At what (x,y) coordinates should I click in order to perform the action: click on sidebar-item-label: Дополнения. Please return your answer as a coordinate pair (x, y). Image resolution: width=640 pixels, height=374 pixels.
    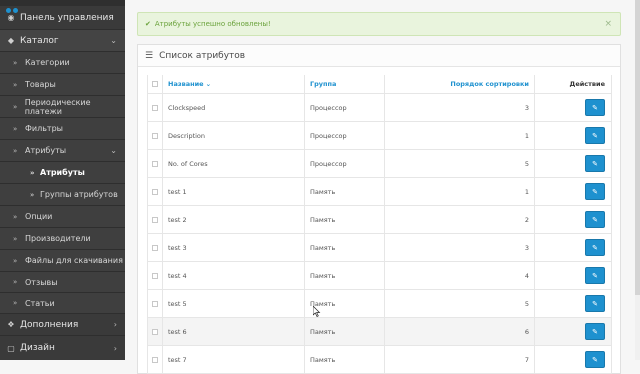
    Looking at the image, I should click on (49, 324).